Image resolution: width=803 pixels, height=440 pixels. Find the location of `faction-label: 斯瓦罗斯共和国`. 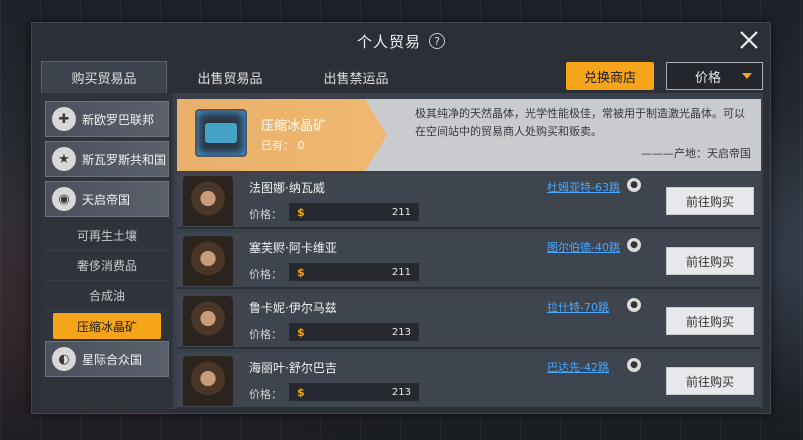

faction-label: 斯瓦罗斯共和国 is located at coordinates (124, 159).